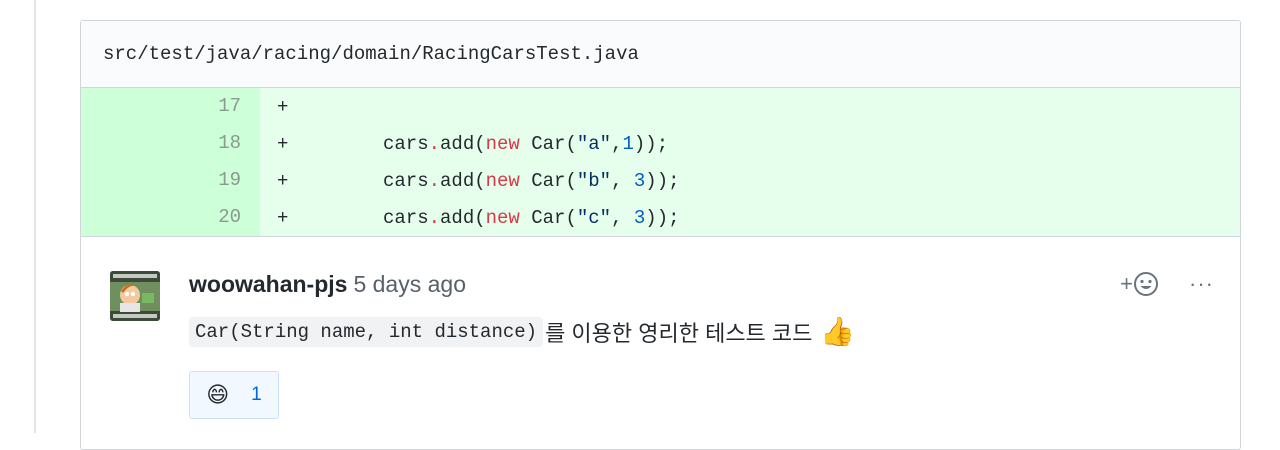 Image resolution: width=1280 pixels, height=450 pixels. I want to click on code-line: cars.add(new Car("c", 3));, so click(492, 218).